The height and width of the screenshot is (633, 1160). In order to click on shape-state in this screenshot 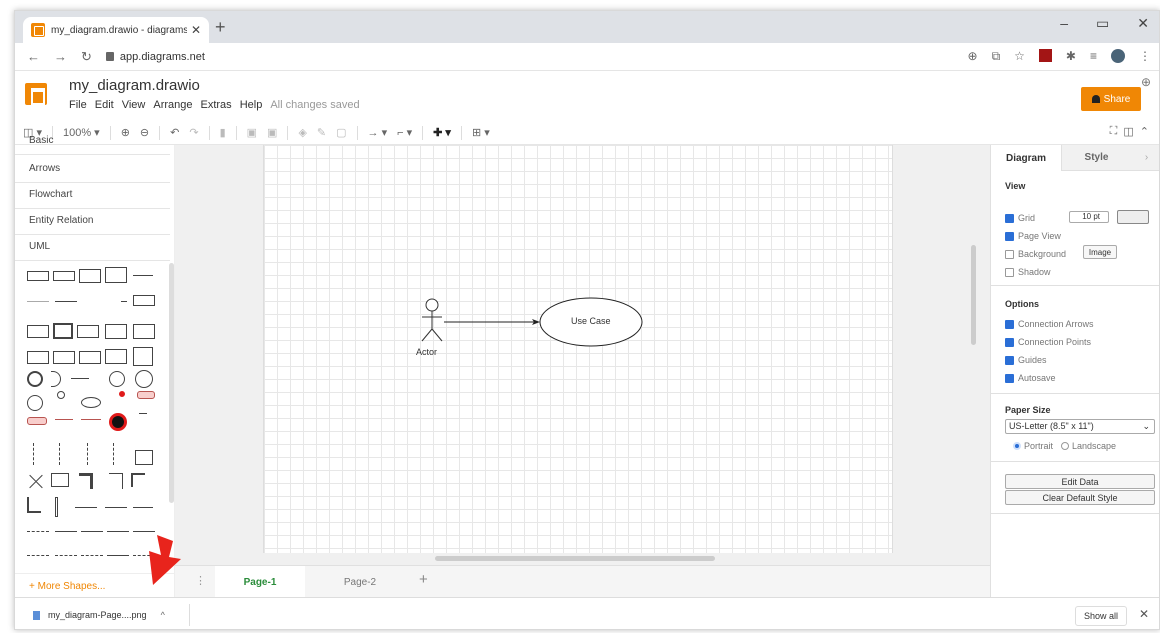, I will do `click(146, 395)`.